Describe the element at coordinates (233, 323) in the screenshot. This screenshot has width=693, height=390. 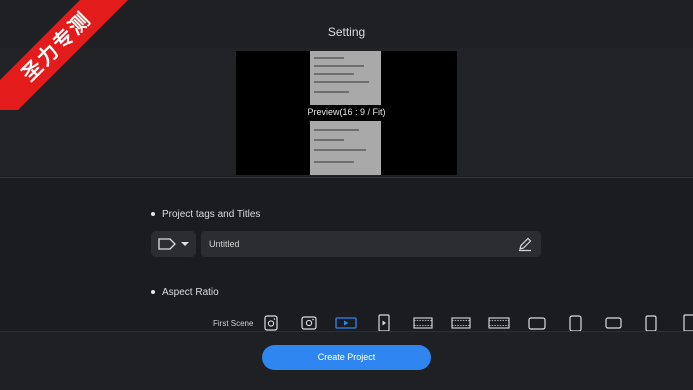
I see `first-scene-label: First Scene` at that location.